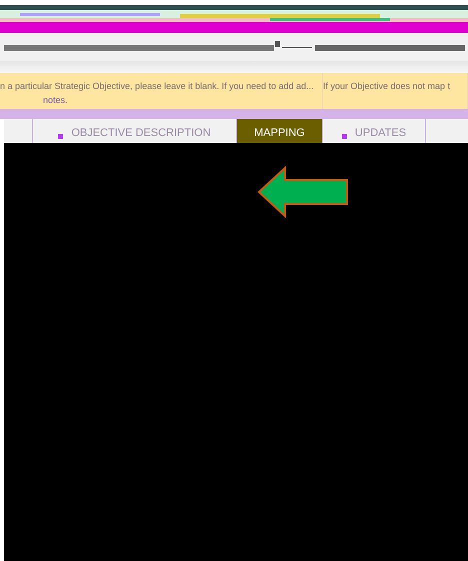 This screenshot has height=561, width=468. What do you see at coordinates (387, 86) in the screenshot?
I see `notice-text: If your Objective does not map t` at bounding box center [387, 86].